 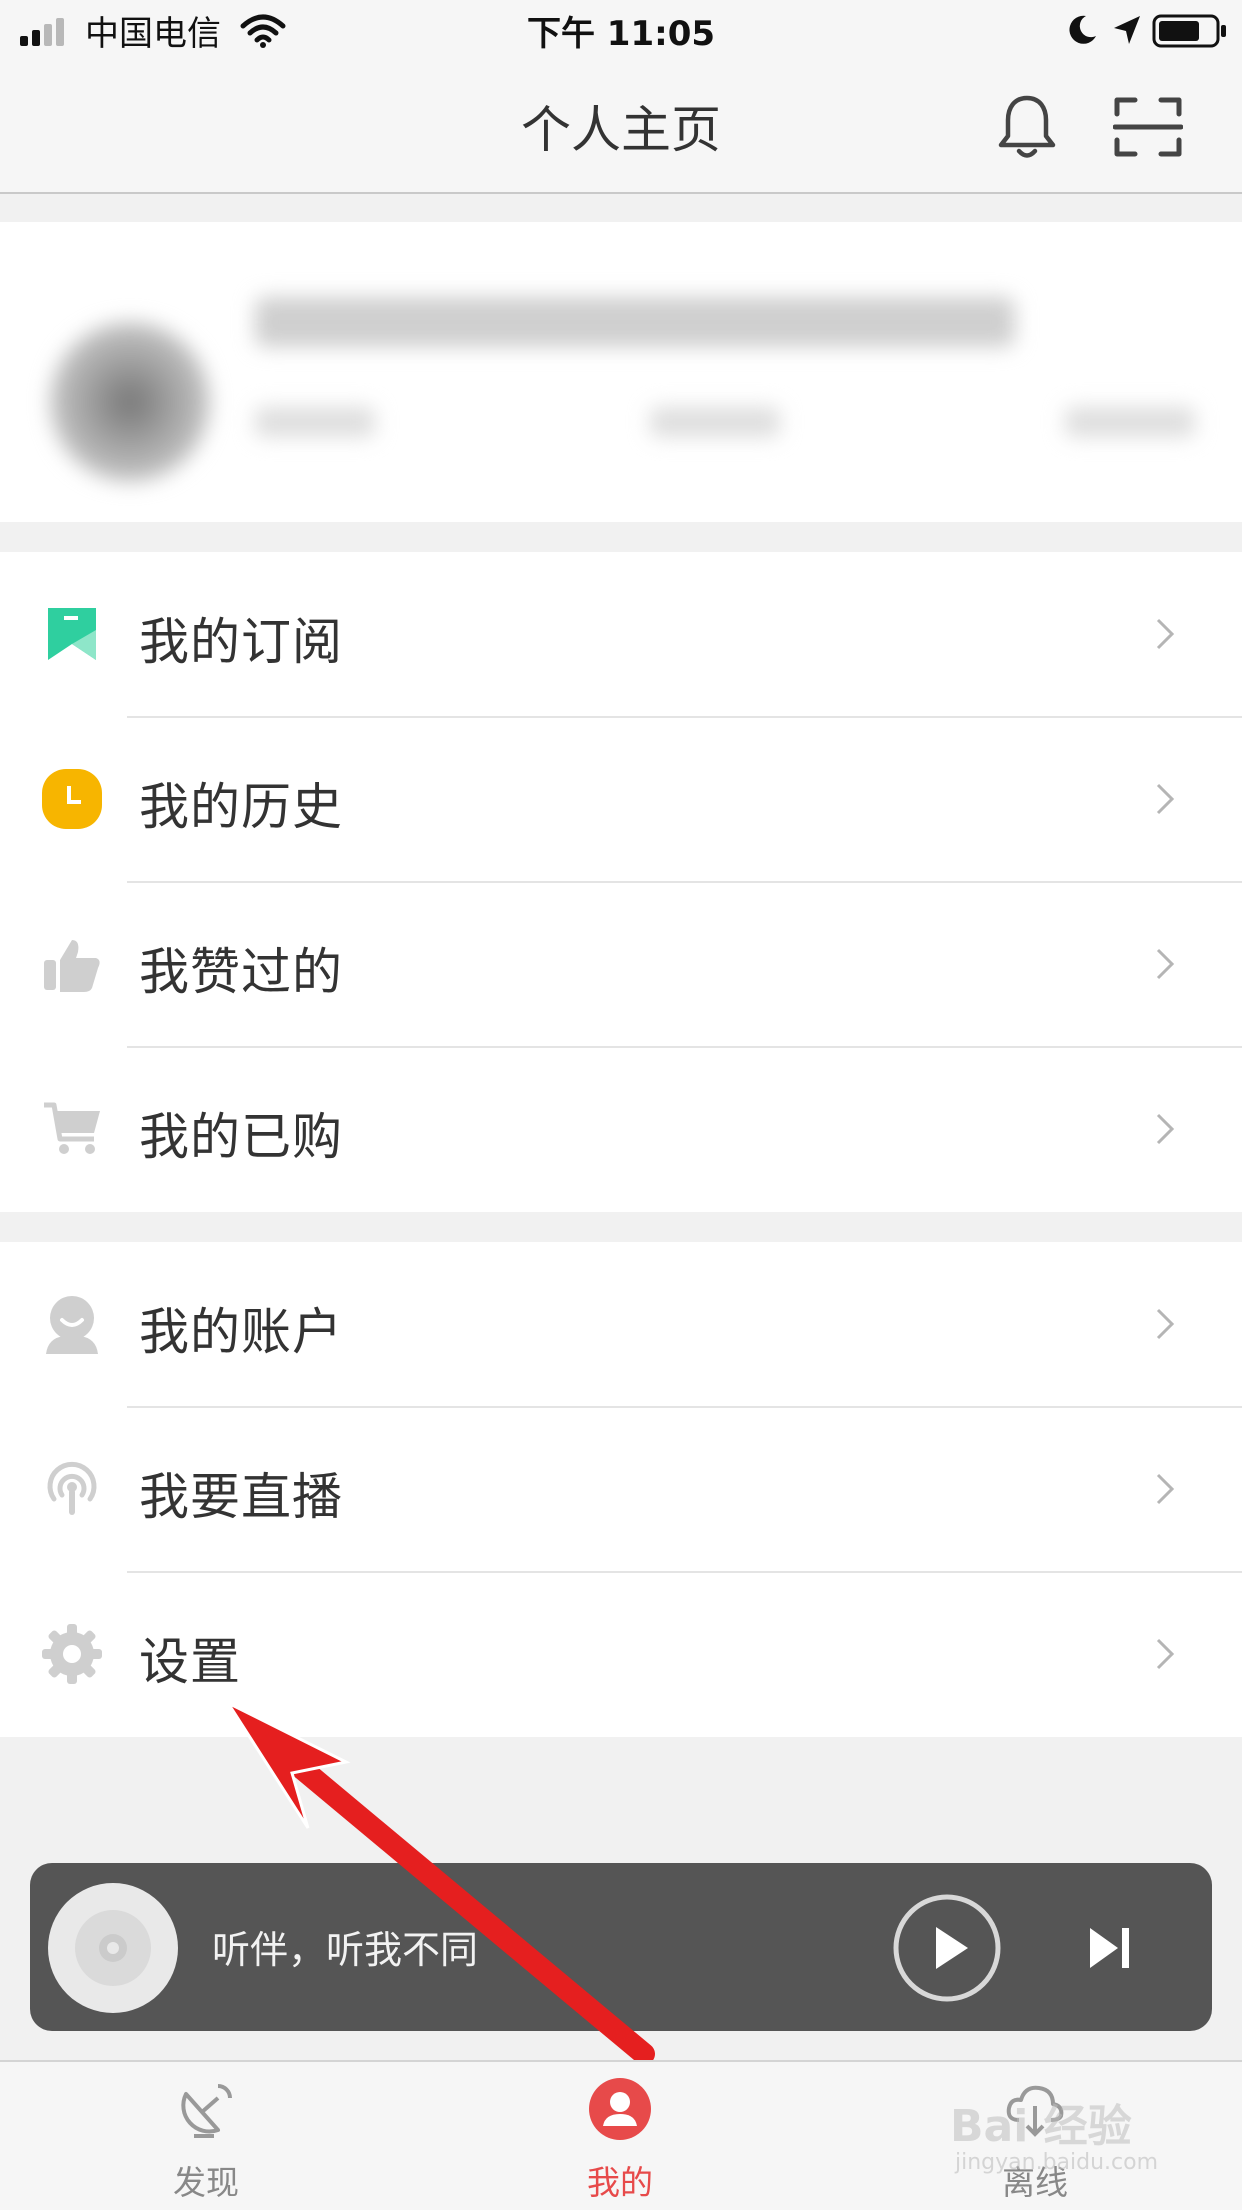 I want to click on menu-item-label: 我赞过的, so click(x=241, y=972).